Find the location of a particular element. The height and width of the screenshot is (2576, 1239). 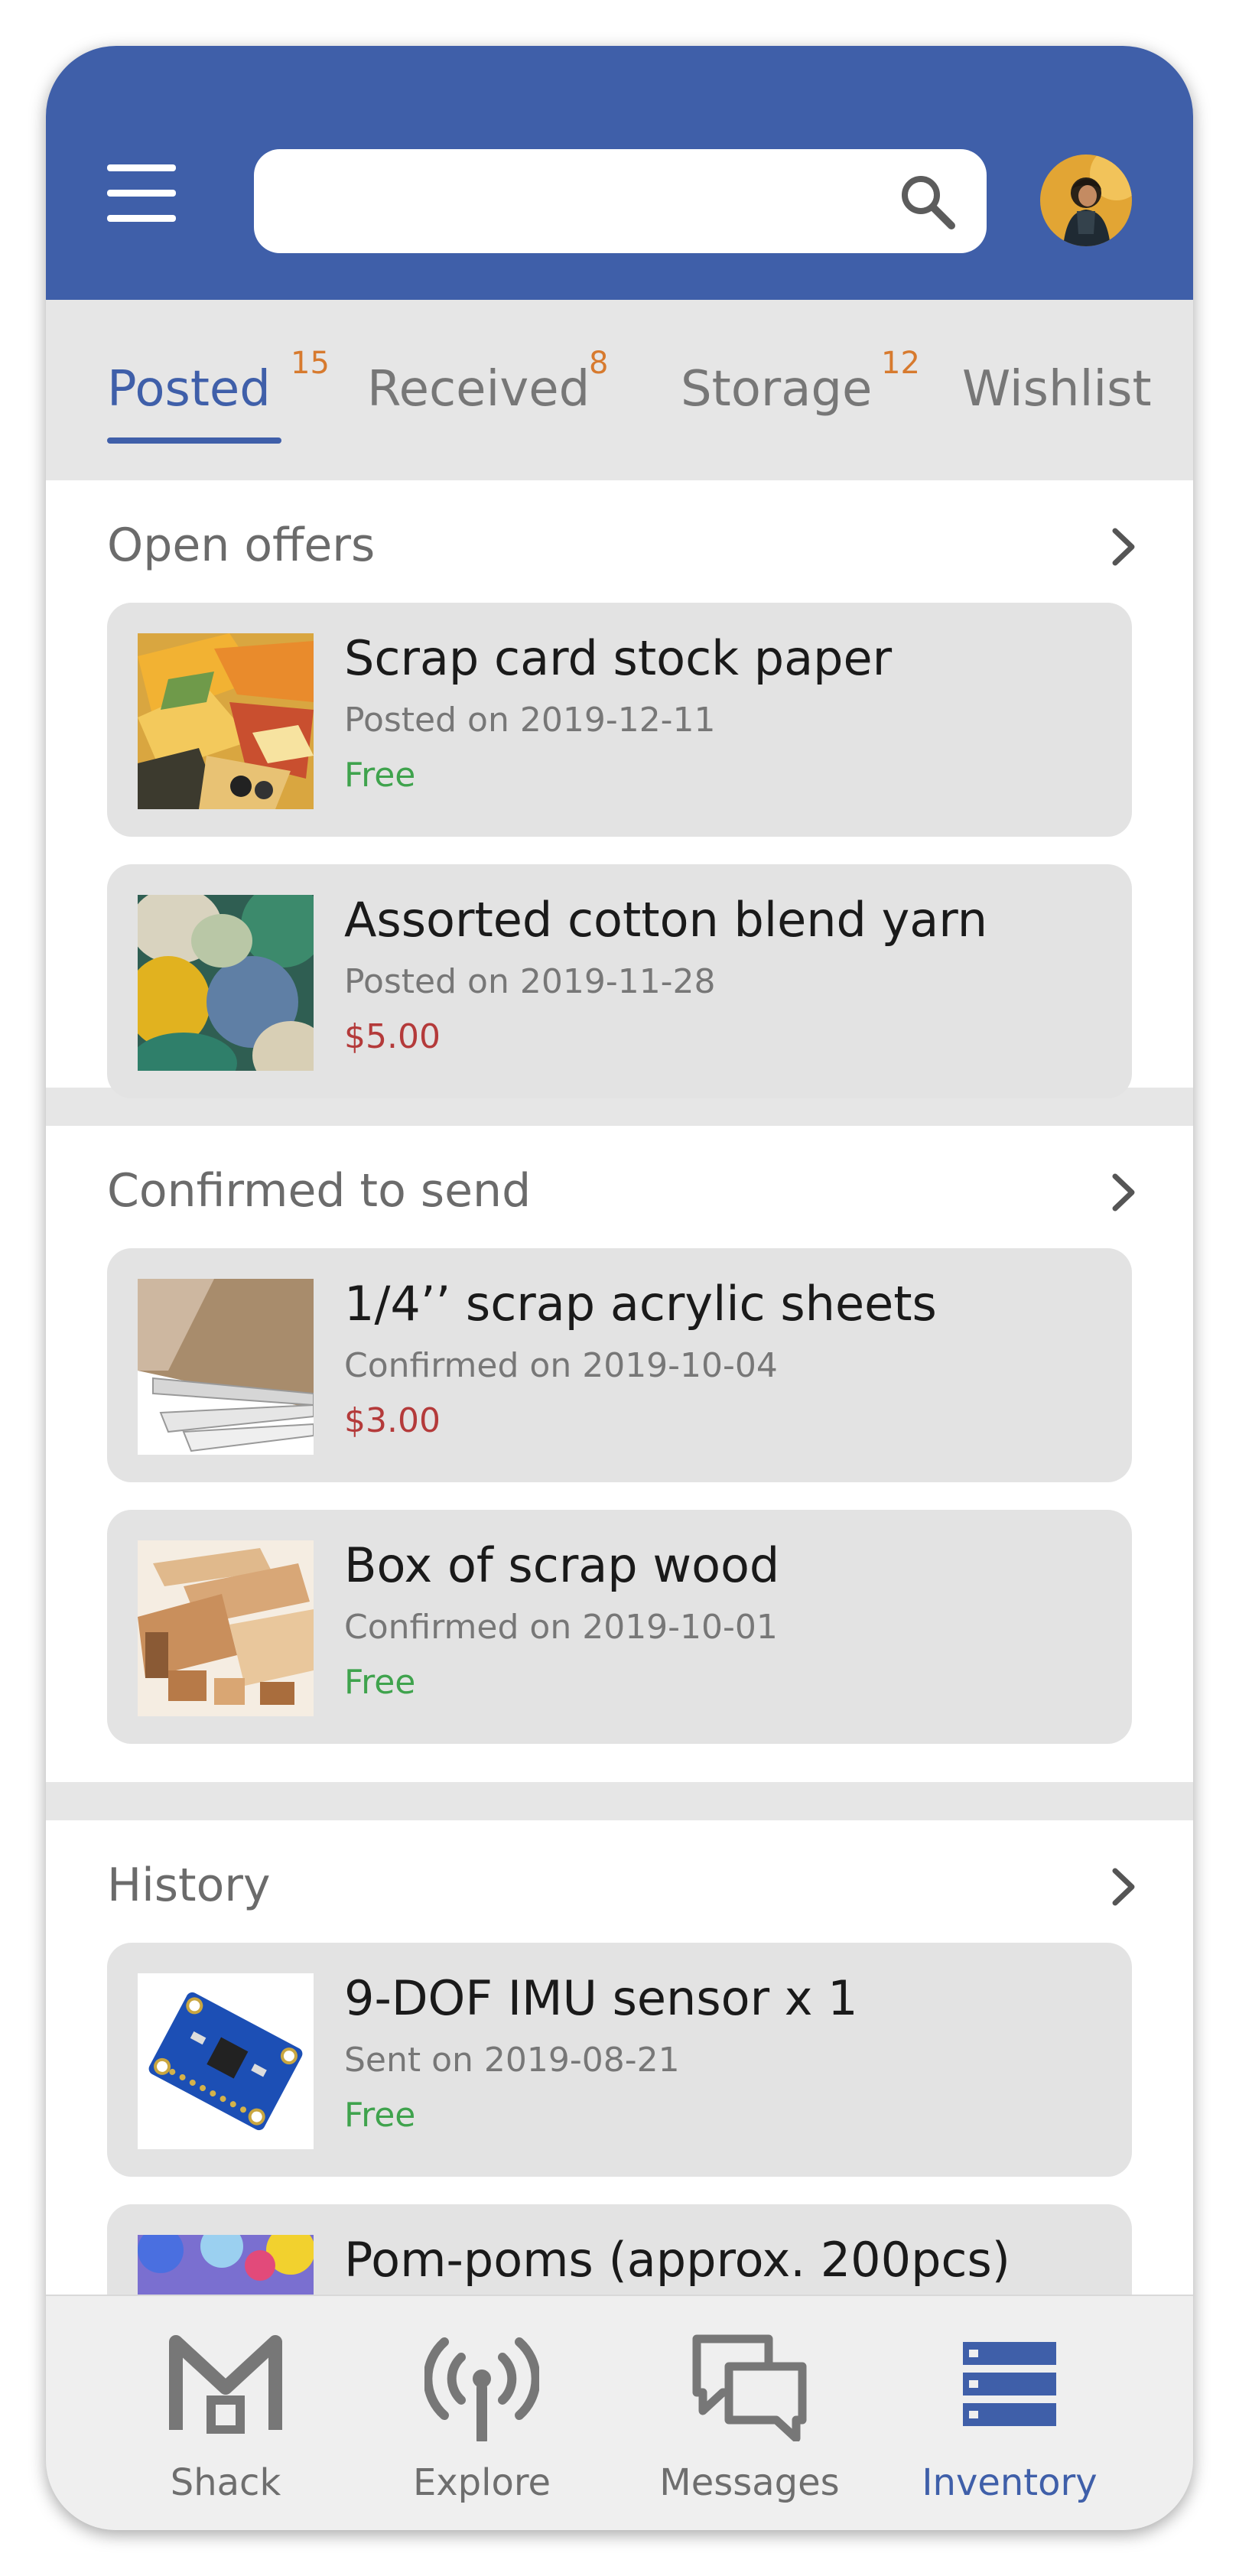

search-bar is located at coordinates (621, 201).